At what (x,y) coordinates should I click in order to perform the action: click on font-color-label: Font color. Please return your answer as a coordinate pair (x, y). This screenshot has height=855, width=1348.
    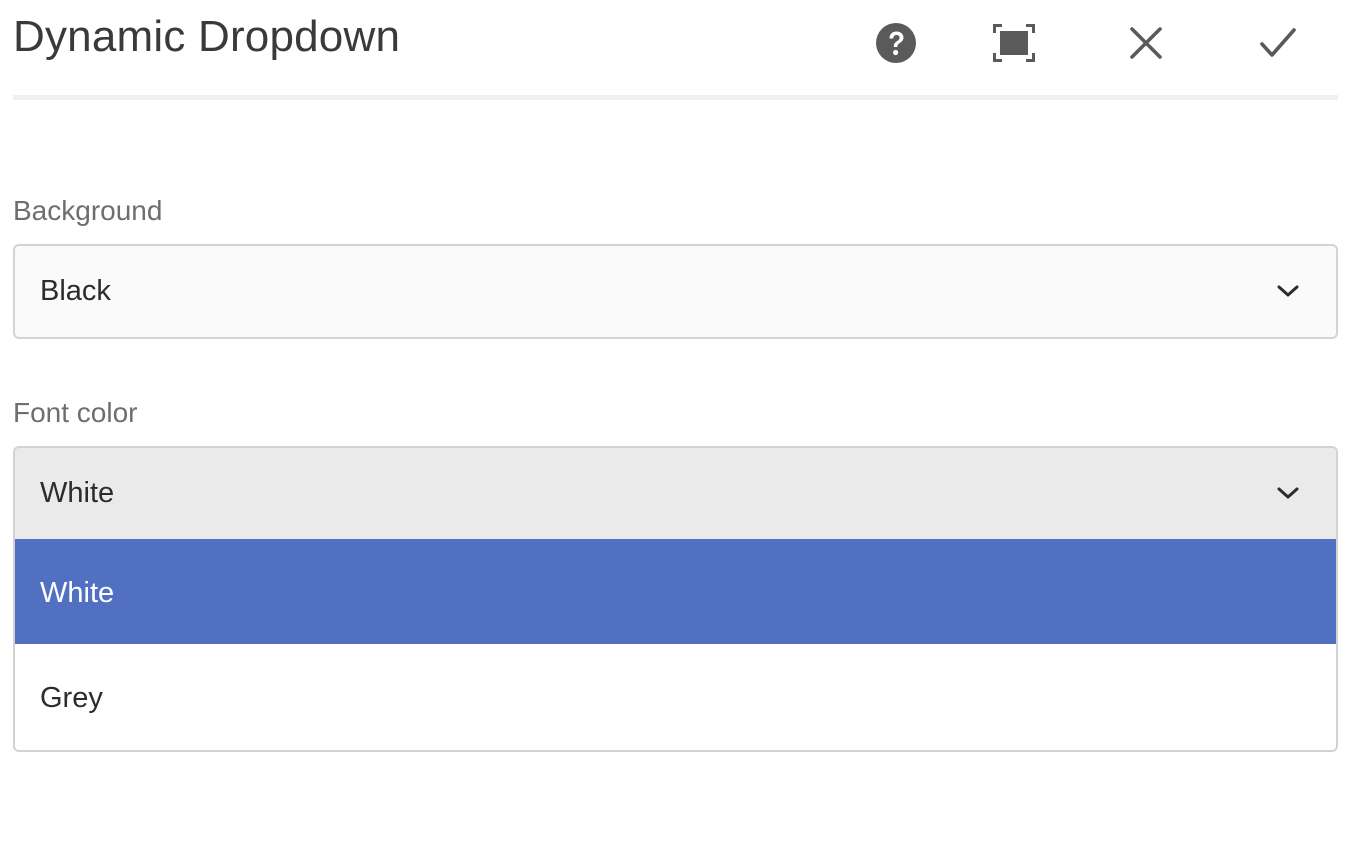
    Looking at the image, I should click on (75, 412).